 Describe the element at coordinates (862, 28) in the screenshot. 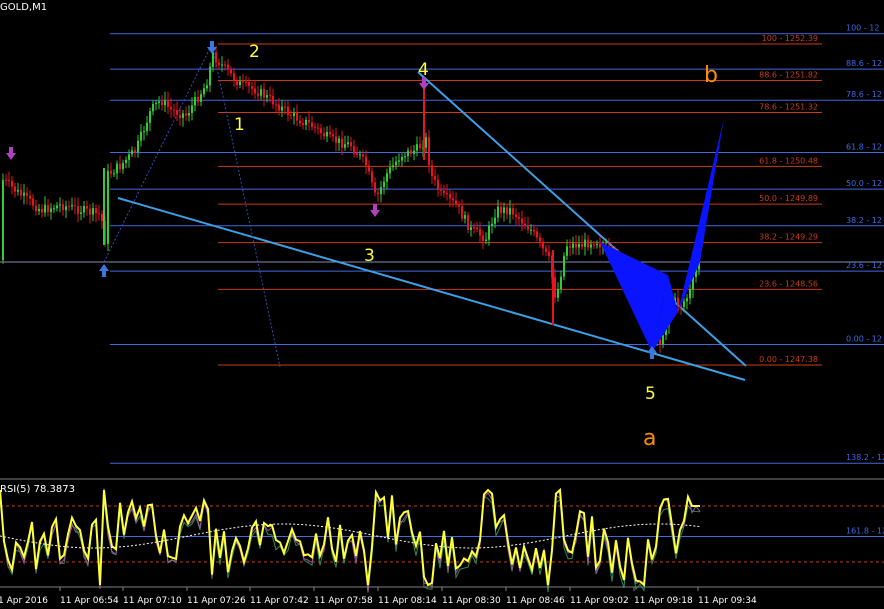

I see `fib-label-blue: 100 - 12` at that location.